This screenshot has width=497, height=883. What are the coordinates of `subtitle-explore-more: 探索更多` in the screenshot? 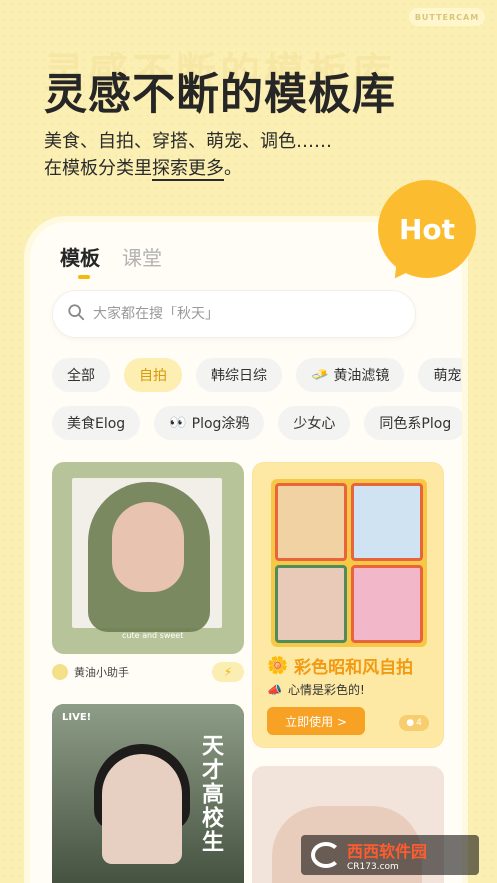 It's located at (188, 169).